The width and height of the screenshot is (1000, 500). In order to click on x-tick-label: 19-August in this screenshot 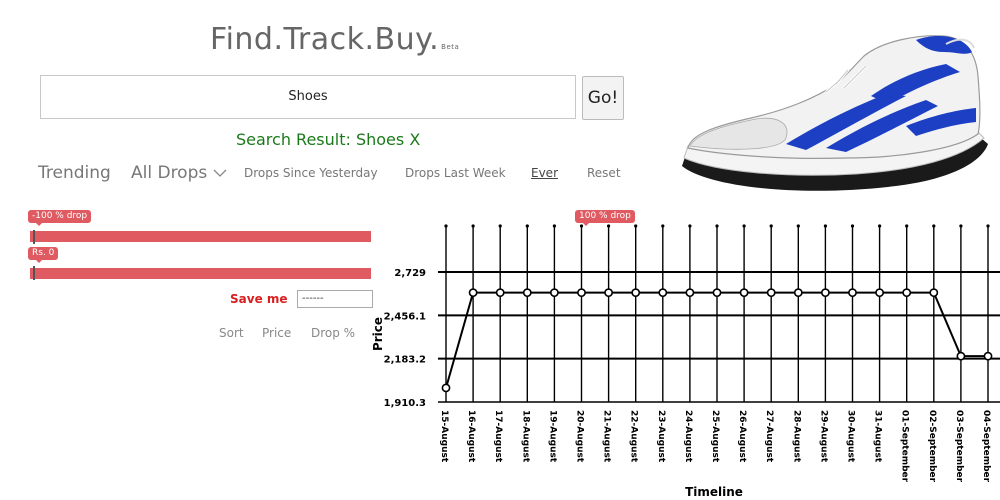, I will do `click(552, 436)`.